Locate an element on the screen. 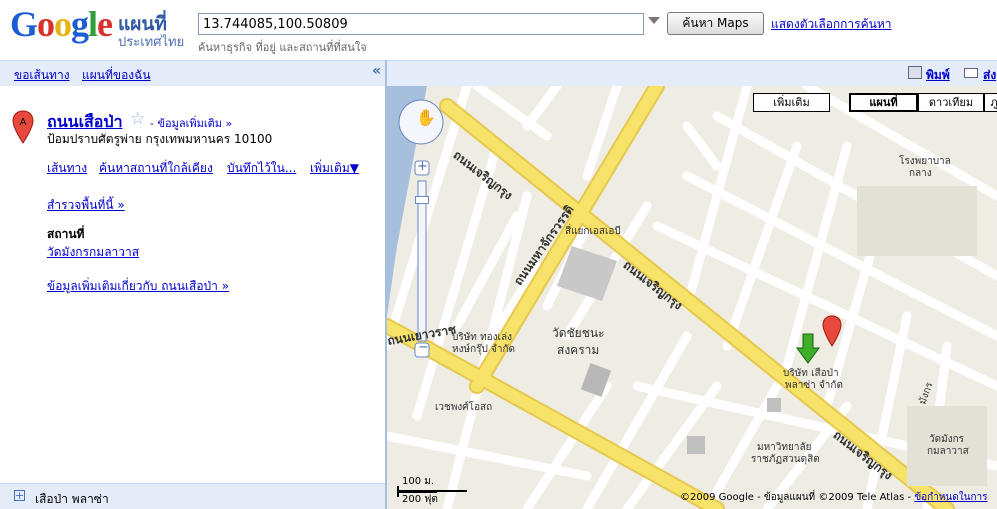 The width and height of the screenshot is (997, 509). maptype-satellite-button: ดาวเทียม is located at coordinates (951, 102).